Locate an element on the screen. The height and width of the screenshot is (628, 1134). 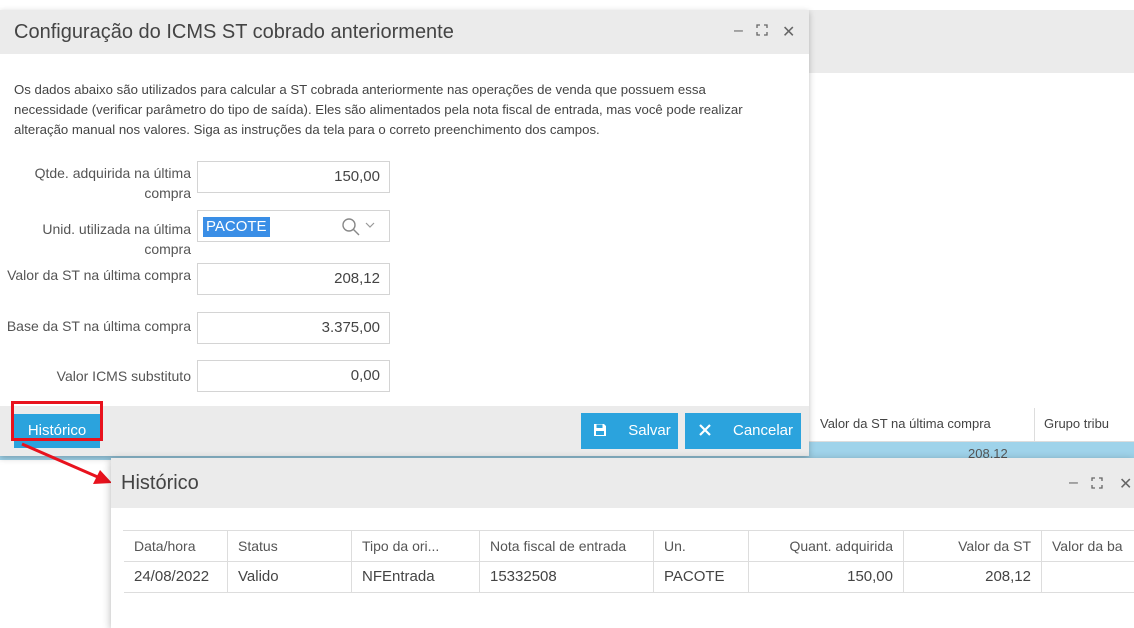
column-divider is located at coordinates (1034, 425).